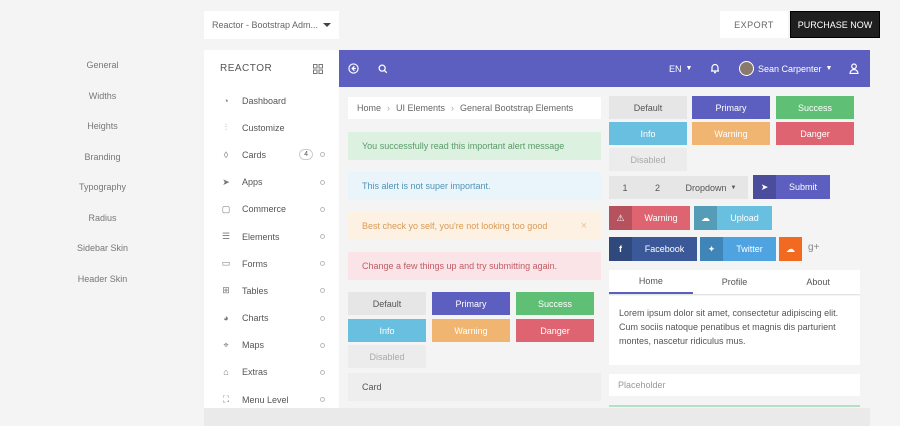  Describe the element at coordinates (680, 68) in the screenshot. I see `language-dropdown: EN ▼` at that location.